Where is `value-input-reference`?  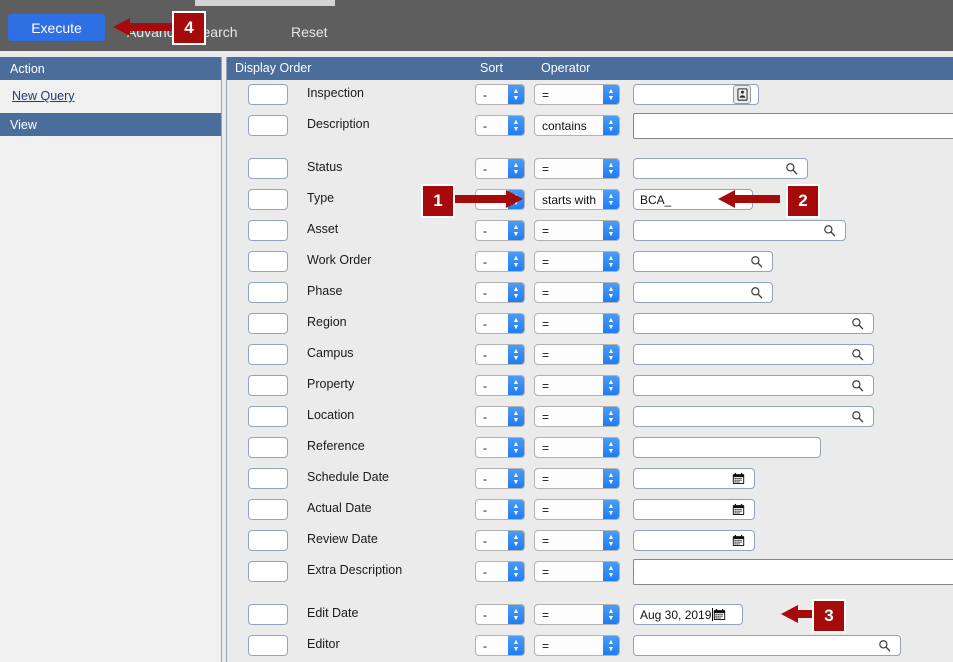
value-input-reference is located at coordinates (727, 447).